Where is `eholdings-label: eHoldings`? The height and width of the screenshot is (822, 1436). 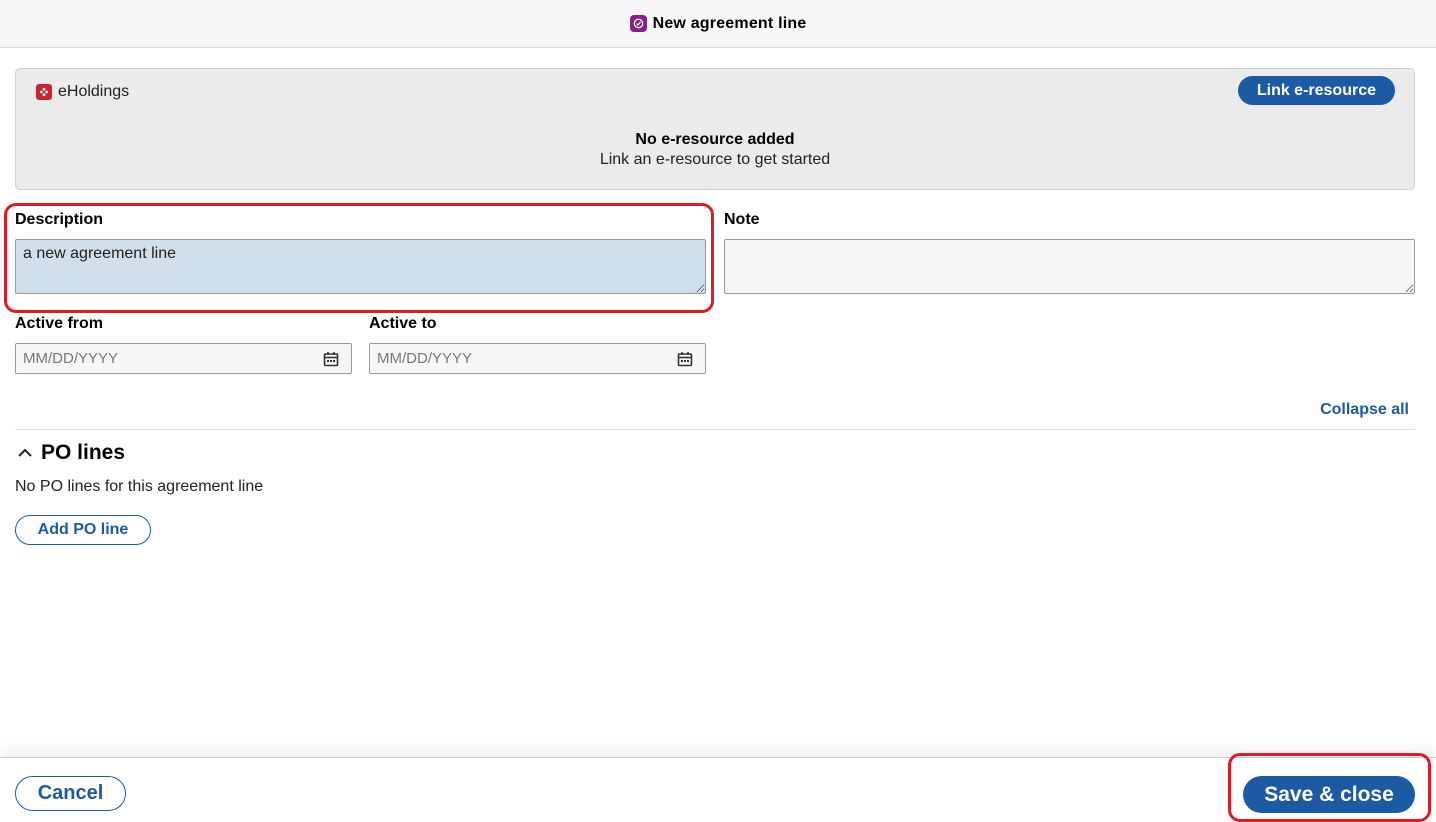
eholdings-label: eHoldings is located at coordinates (82, 92).